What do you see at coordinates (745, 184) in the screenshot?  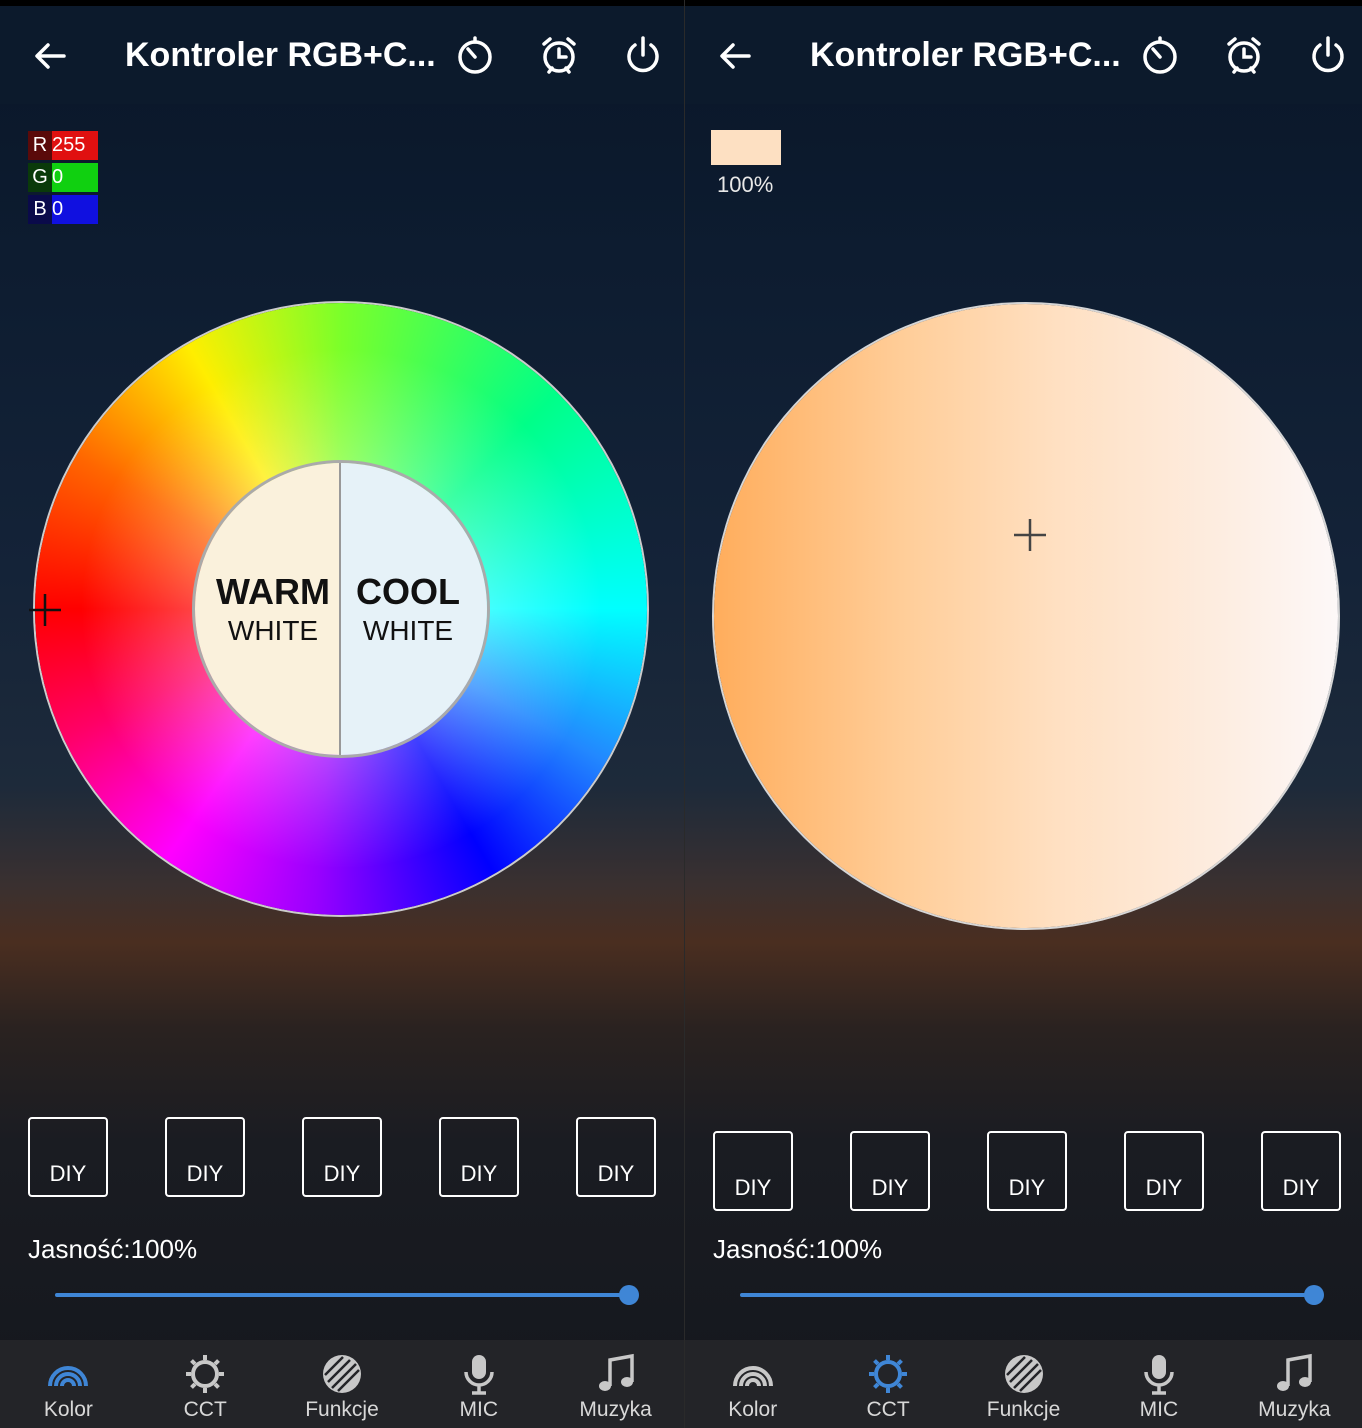 I see `swatch-percent: 100%` at bounding box center [745, 184].